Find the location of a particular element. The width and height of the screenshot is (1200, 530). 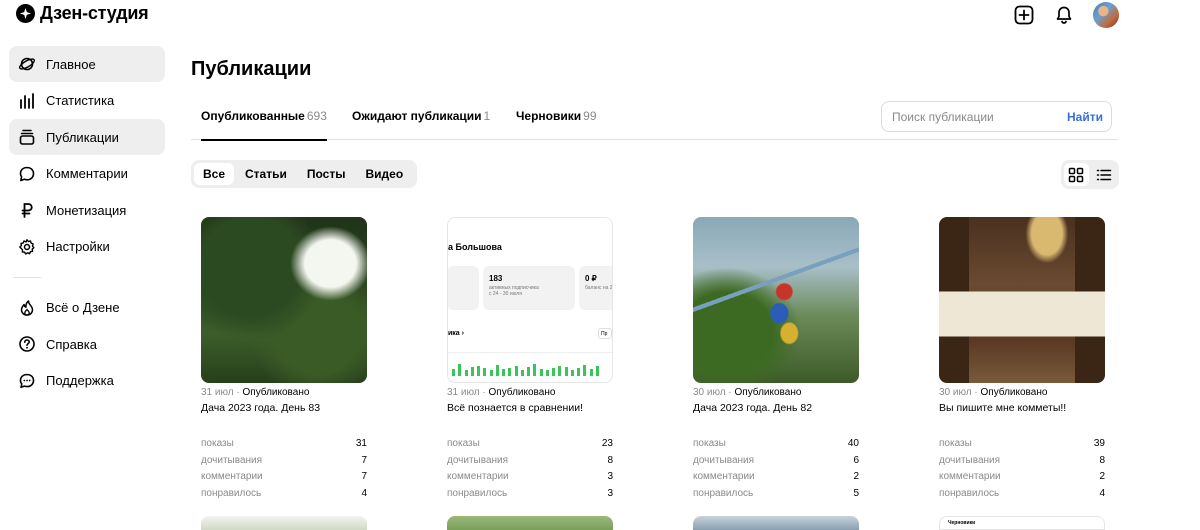

logo: Дзен-студия is located at coordinates (82, 13).